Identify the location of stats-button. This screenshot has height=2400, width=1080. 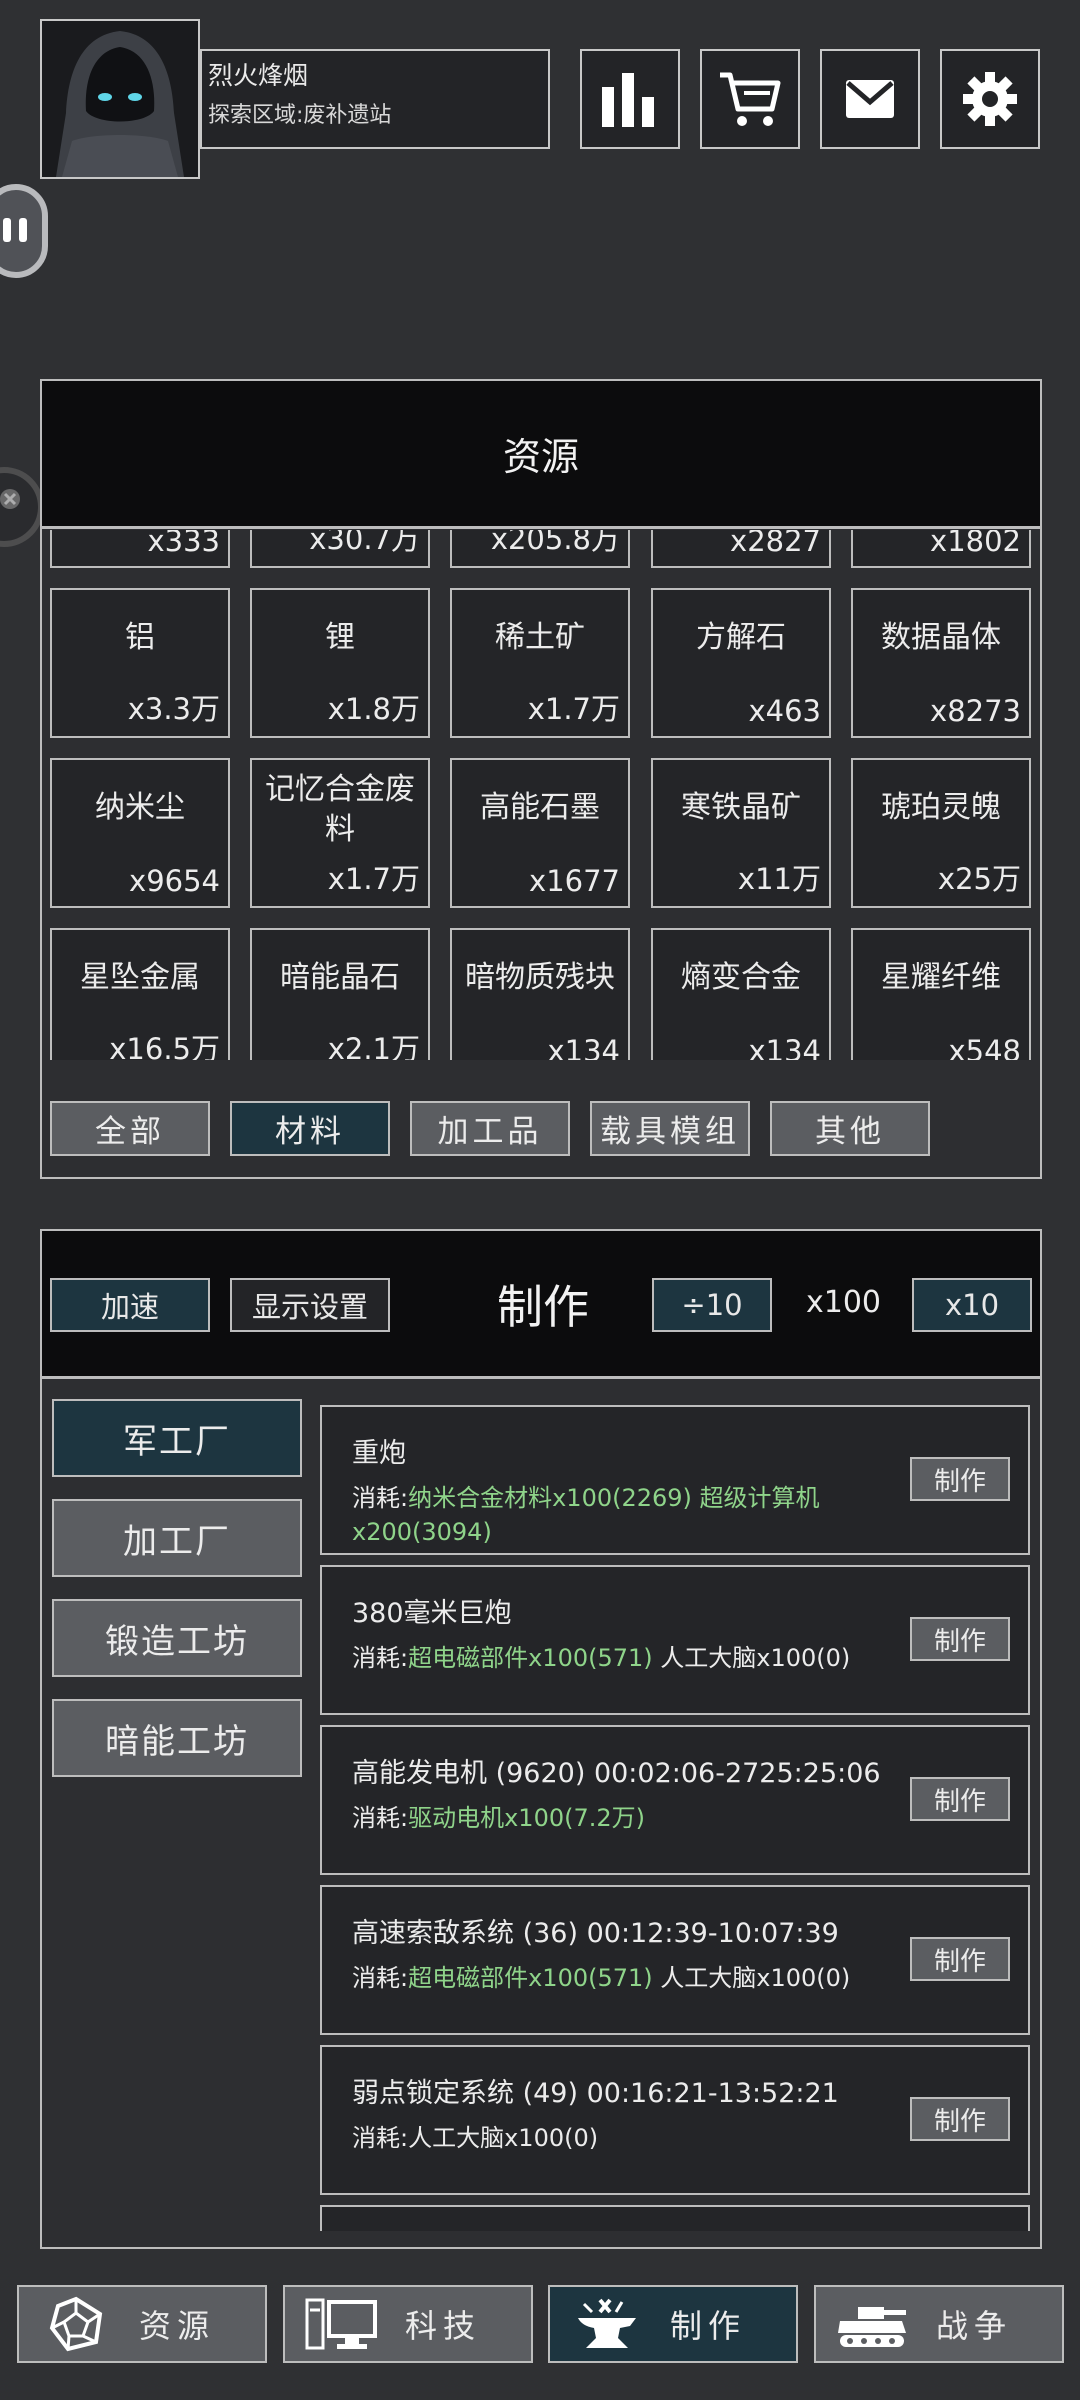
(630, 99).